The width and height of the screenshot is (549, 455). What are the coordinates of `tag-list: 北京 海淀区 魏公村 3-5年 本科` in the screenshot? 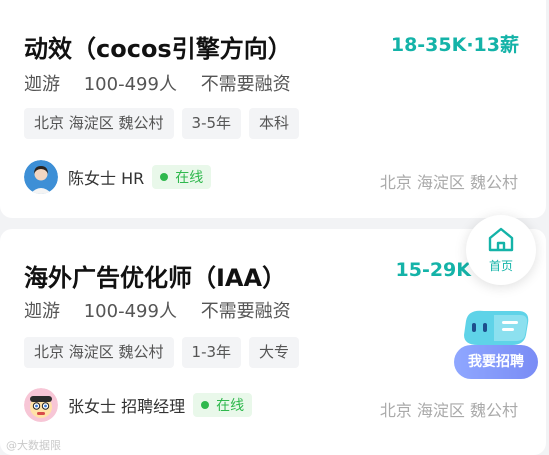 It's located at (162, 123).